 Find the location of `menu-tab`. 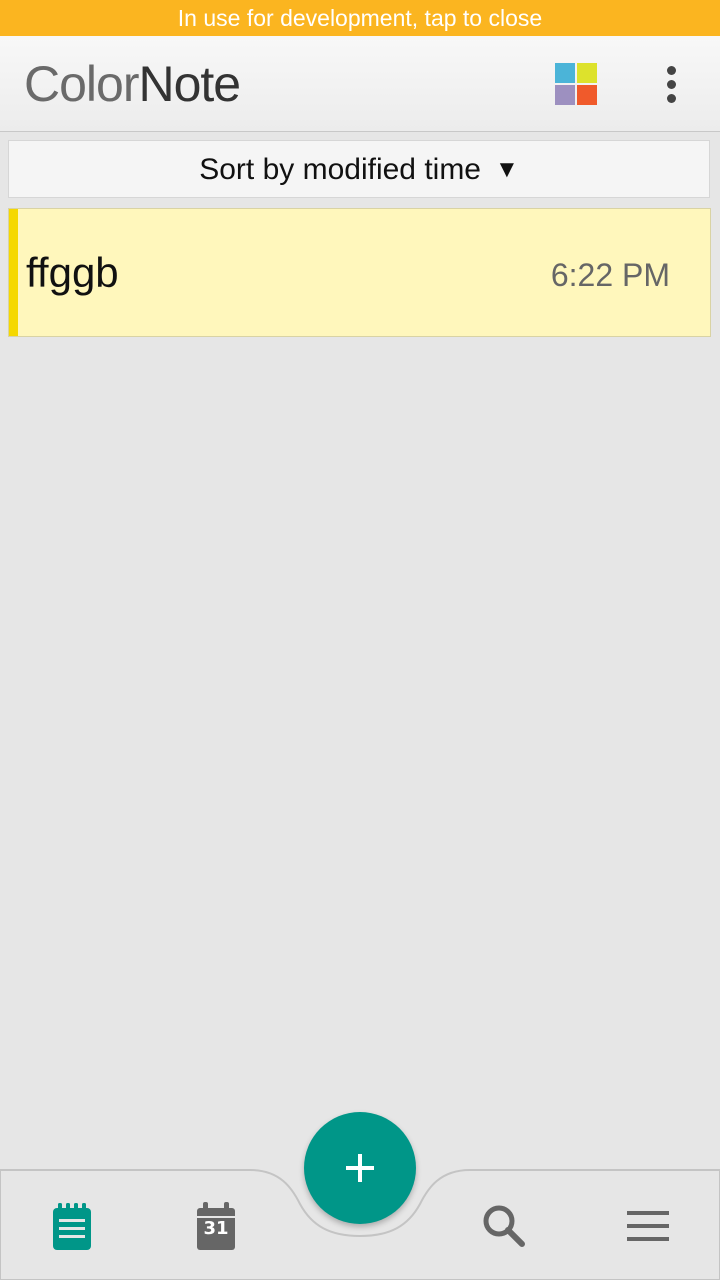

menu-tab is located at coordinates (648, 1226).